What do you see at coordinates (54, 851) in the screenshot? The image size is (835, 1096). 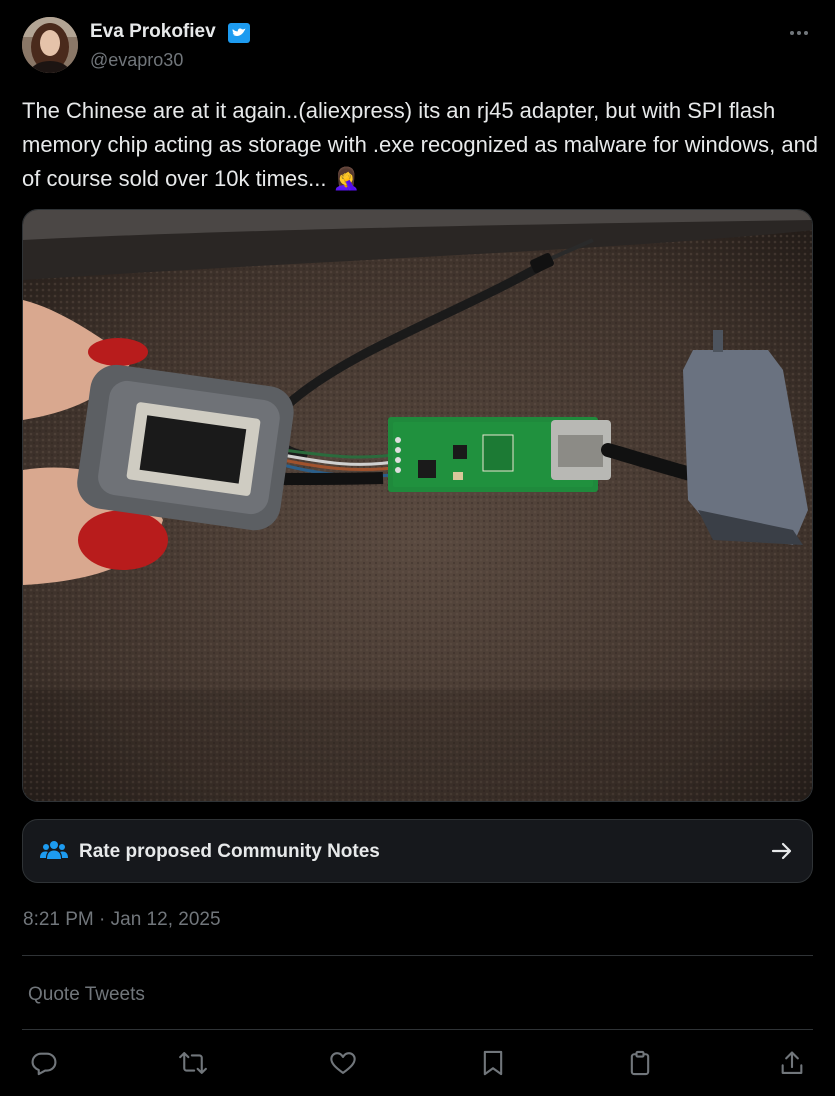 I see `people-icon` at bounding box center [54, 851].